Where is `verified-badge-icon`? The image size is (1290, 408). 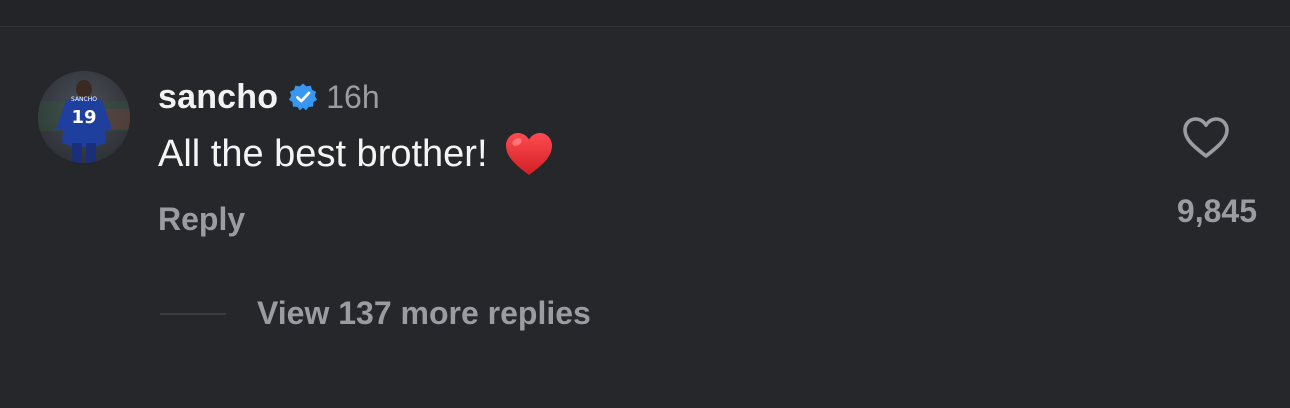
verified-badge-icon is located at coordinates (303, 97).